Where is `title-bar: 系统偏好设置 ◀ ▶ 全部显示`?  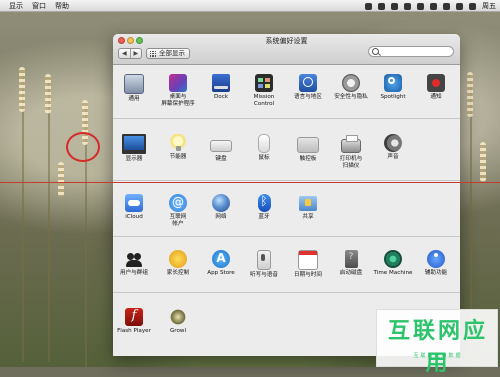 title-bar: 系统偏好设置 ◀ ▶ 全部显示 is located at coordinates (286, 49).